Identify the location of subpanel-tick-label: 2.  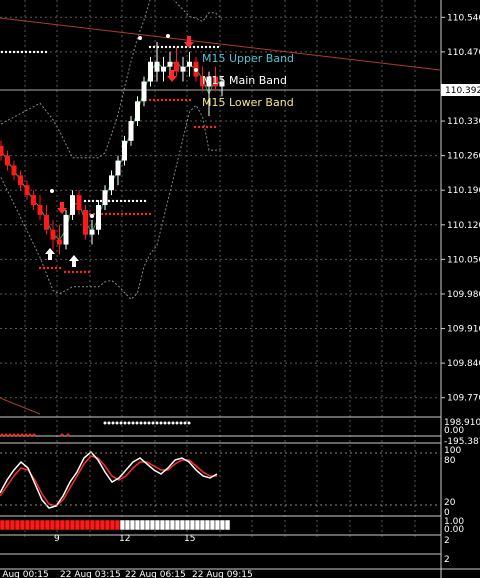
(447, 560).